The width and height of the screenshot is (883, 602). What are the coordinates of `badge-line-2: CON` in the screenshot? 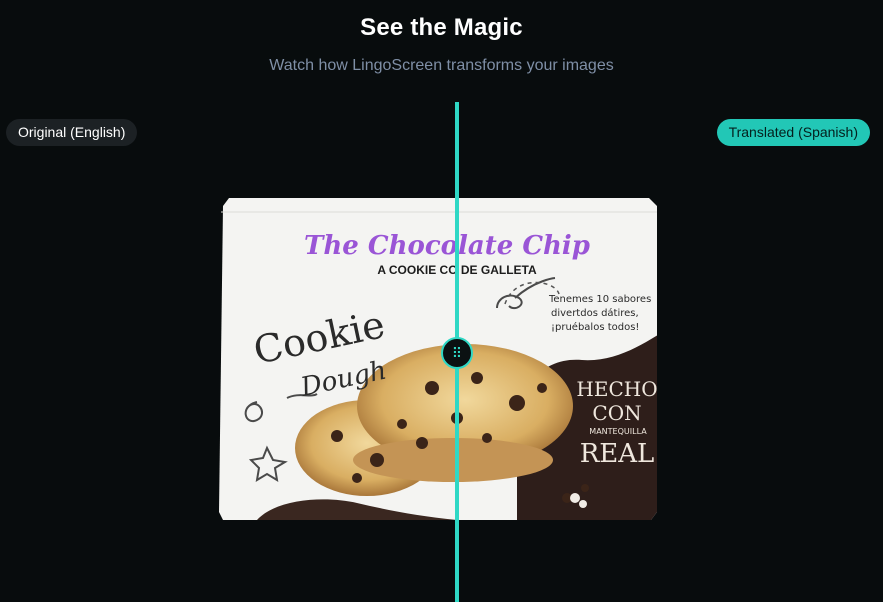 It's located at (616, 413).